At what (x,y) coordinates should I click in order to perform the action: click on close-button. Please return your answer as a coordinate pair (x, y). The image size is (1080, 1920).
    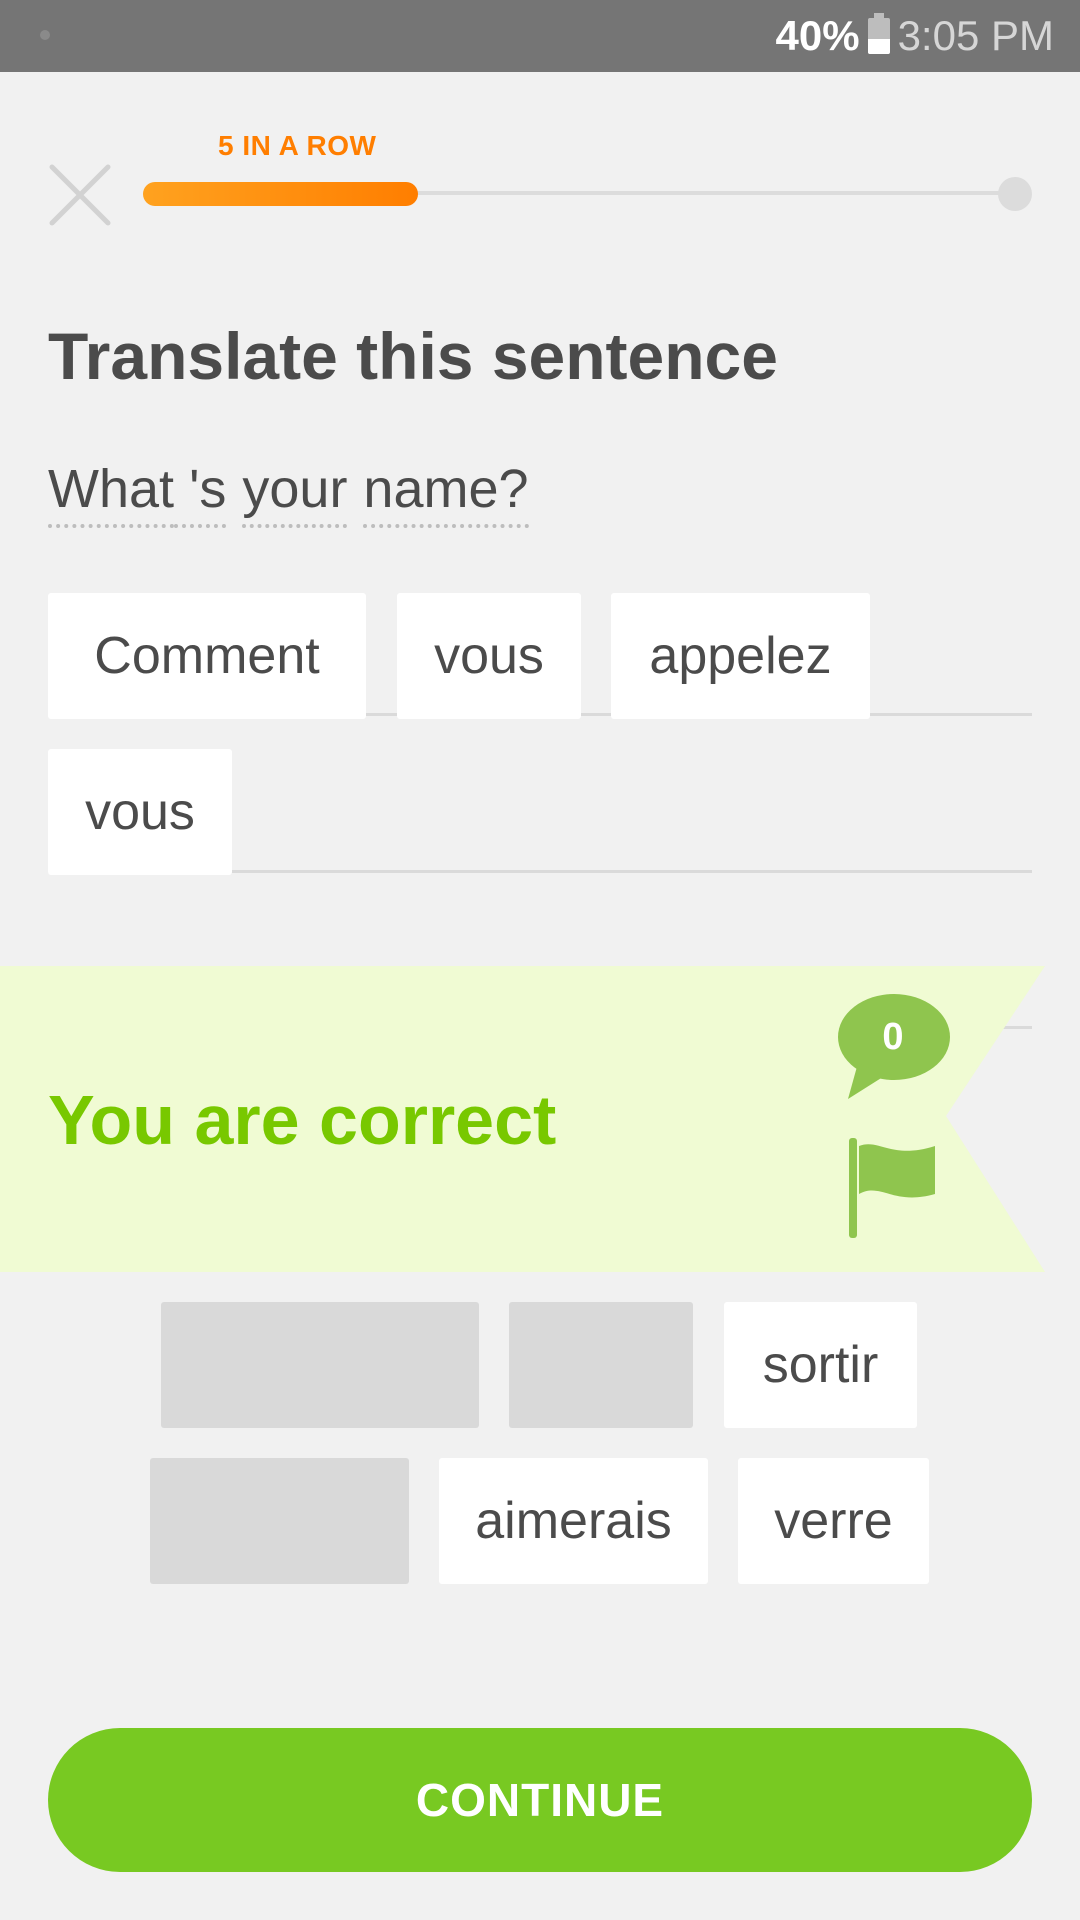
    Looking at the image, I should click on (80, 195).